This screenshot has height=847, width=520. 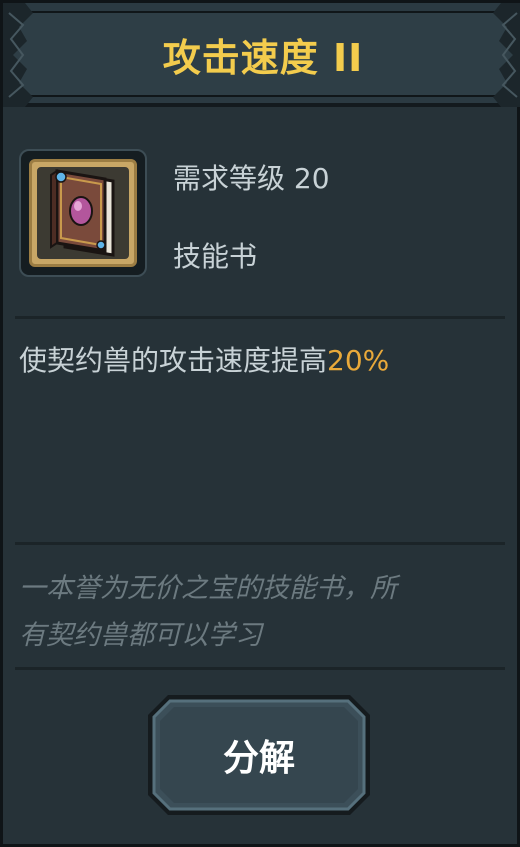 I want to click on item-type-label: 技能书, so click(x=215, y=256).